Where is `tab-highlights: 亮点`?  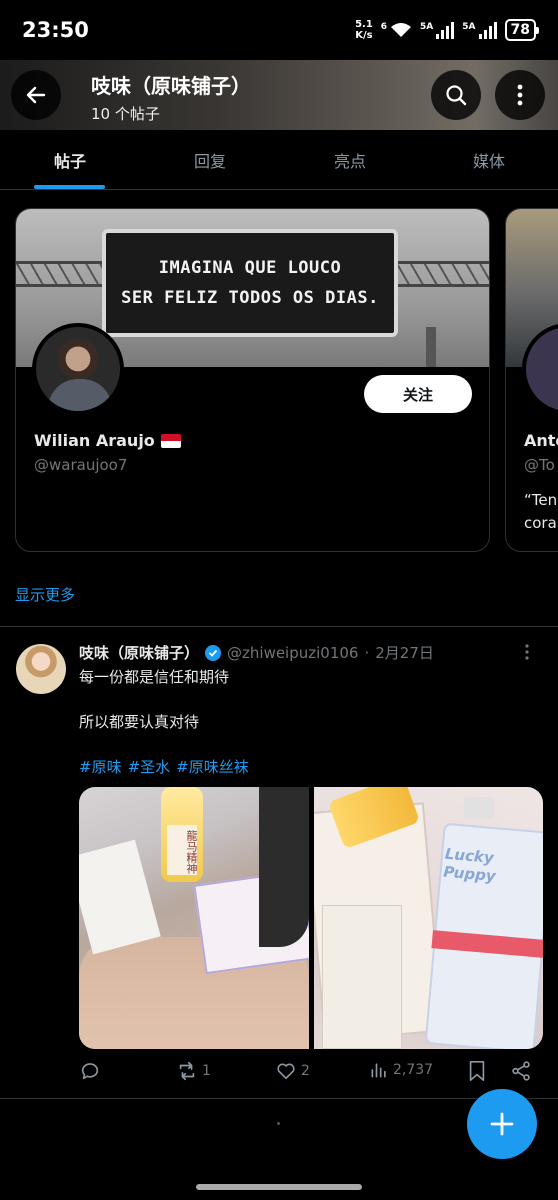 tab-highlights: 亮点 is located at coordinates (350, 160).